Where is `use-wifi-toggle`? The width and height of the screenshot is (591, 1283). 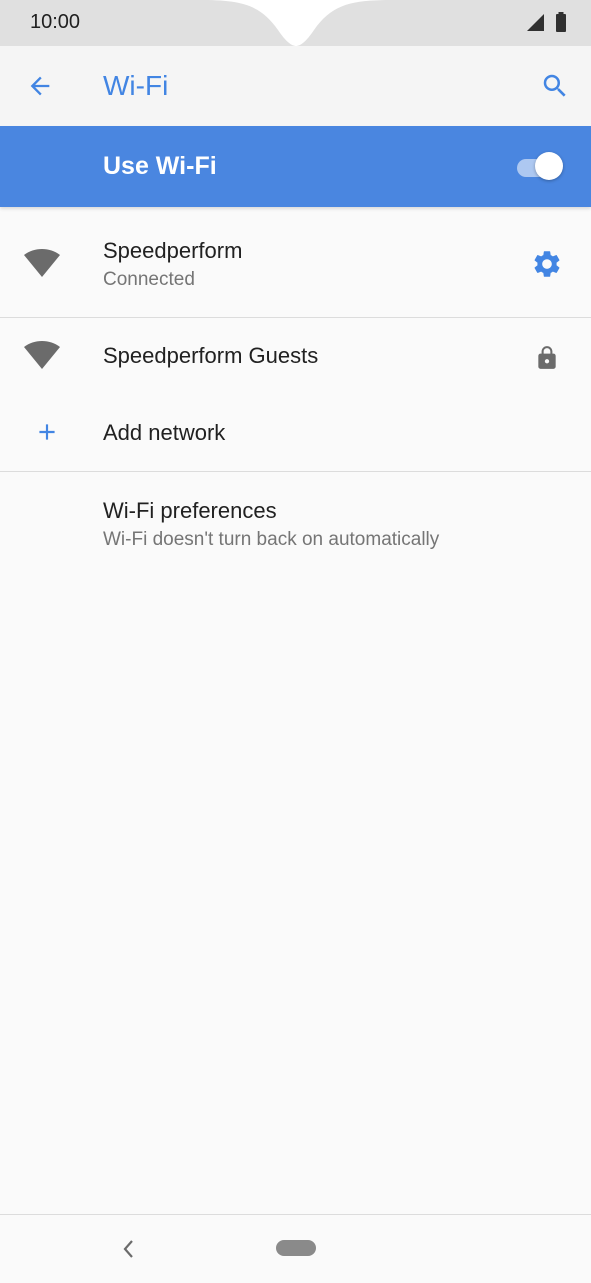 use-wifi-toggle is located at coordinates (540, 166).